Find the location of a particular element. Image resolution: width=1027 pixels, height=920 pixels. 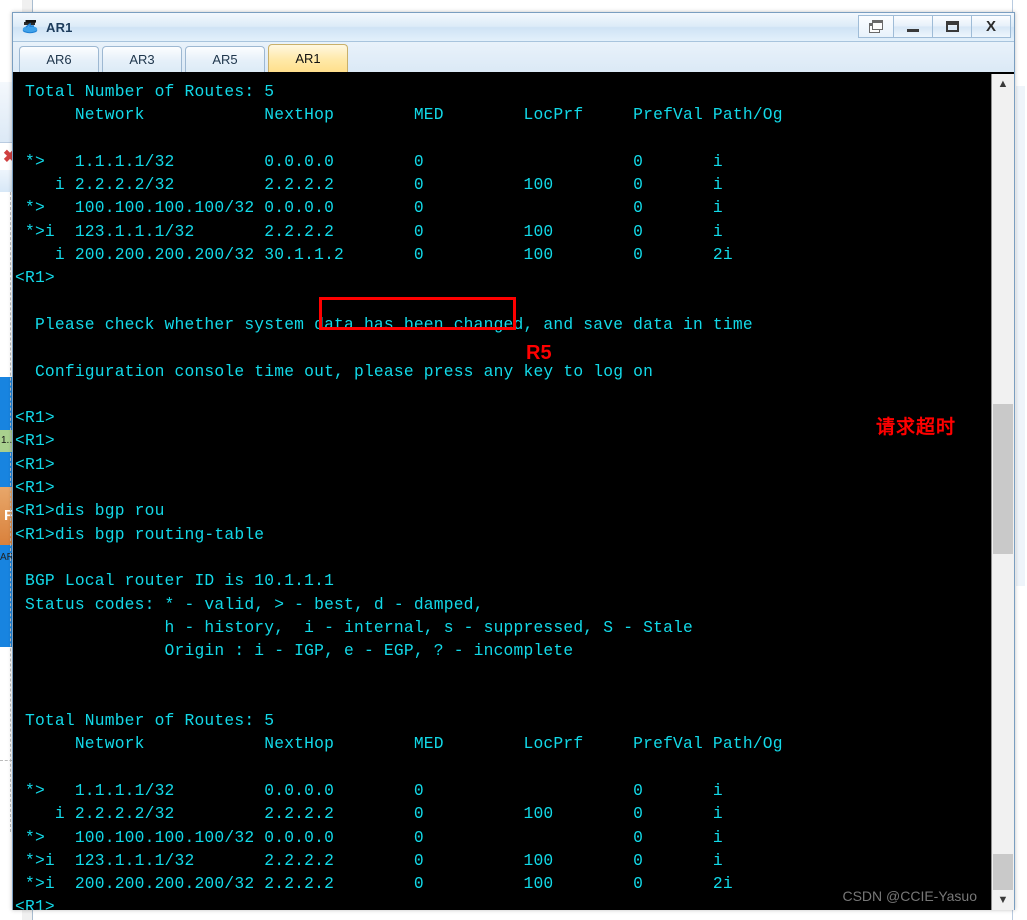

router-icon is located at coordinates (30, 27).